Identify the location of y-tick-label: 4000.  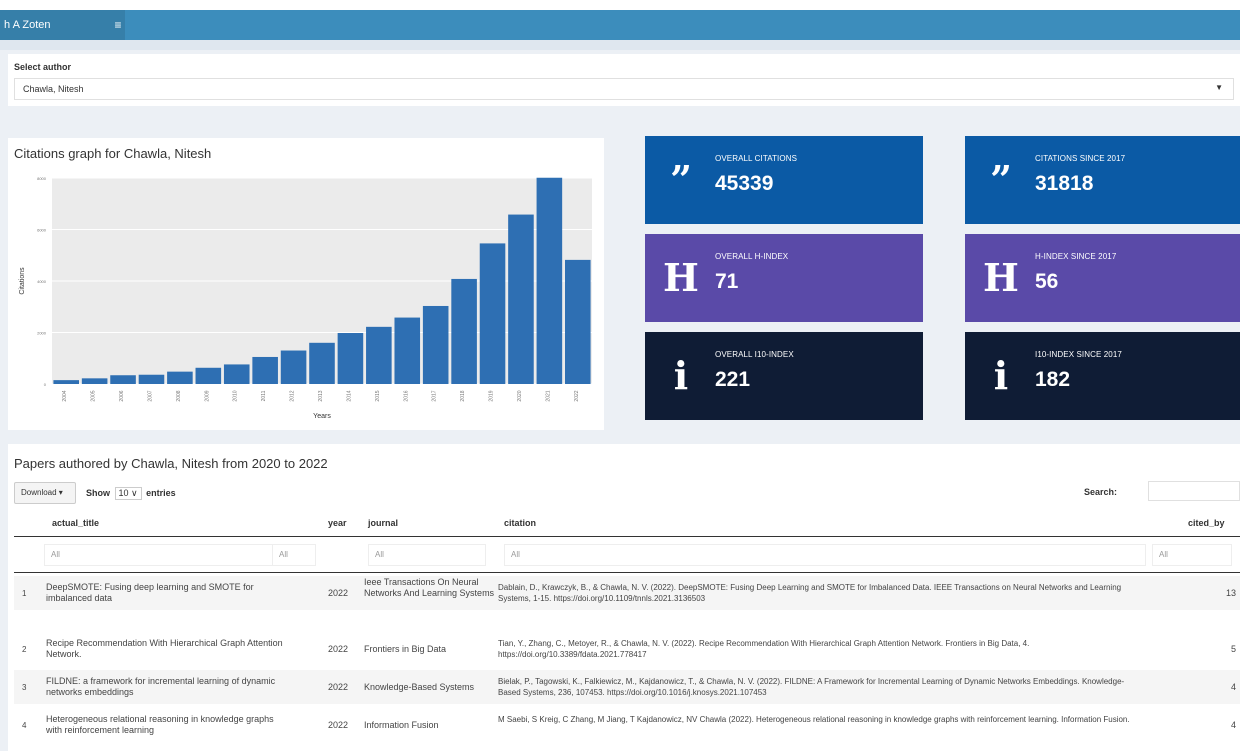
(42, 281).